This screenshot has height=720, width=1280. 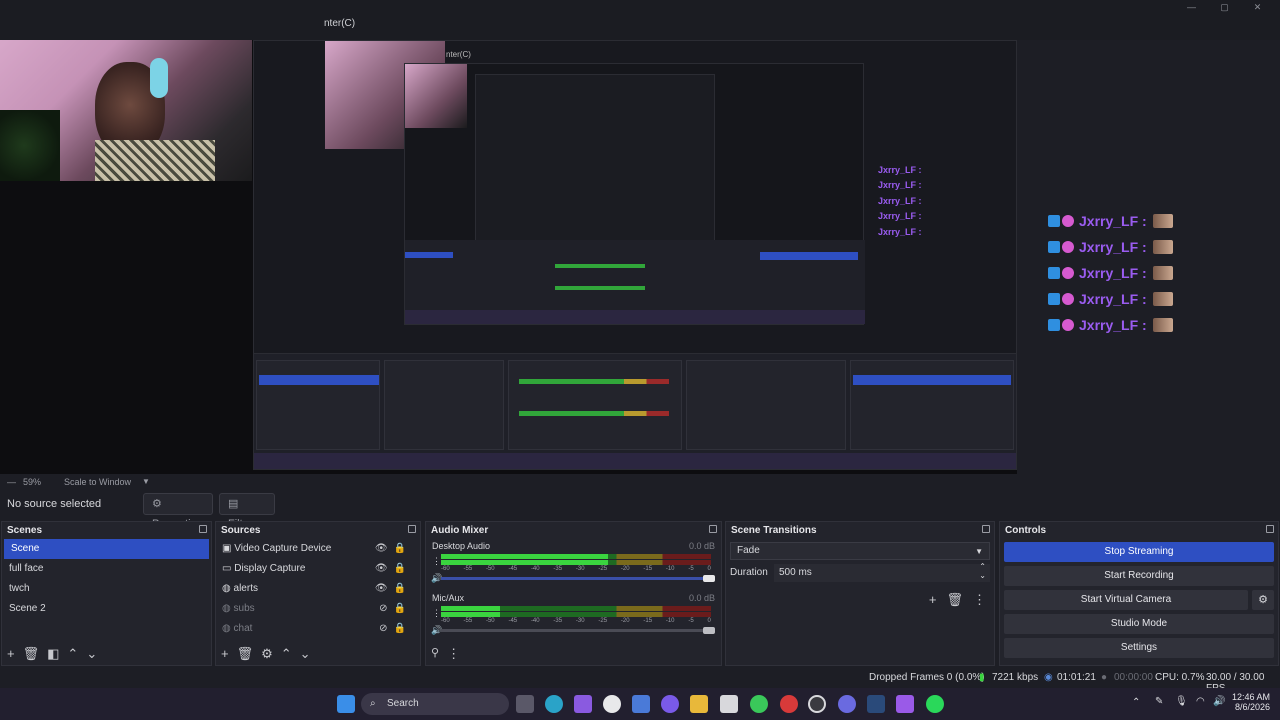 I want to click on source-item: ◍ chat ⊘🔒, so click(x=318, y=629).